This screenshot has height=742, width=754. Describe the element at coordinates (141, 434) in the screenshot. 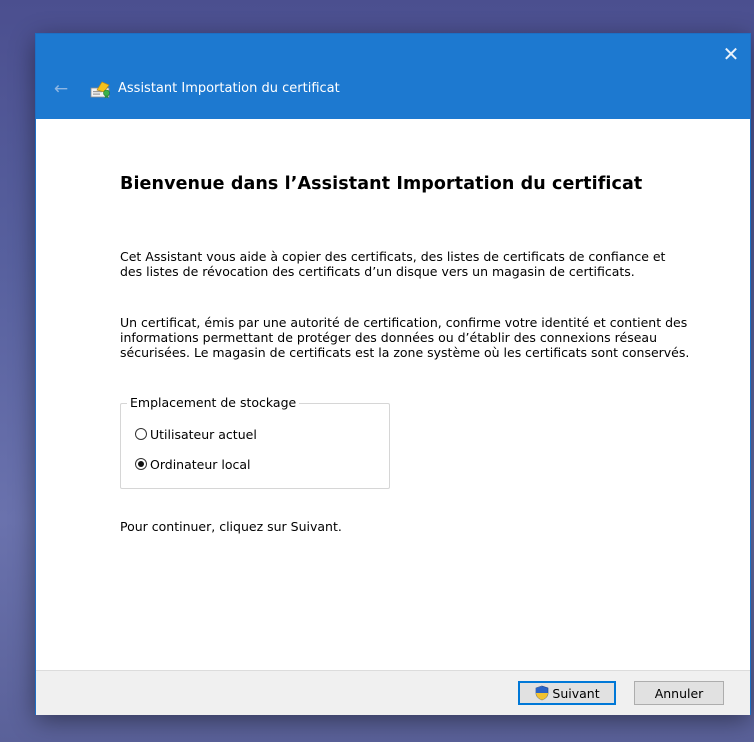

I see `radio-button-unchecked` at that location.